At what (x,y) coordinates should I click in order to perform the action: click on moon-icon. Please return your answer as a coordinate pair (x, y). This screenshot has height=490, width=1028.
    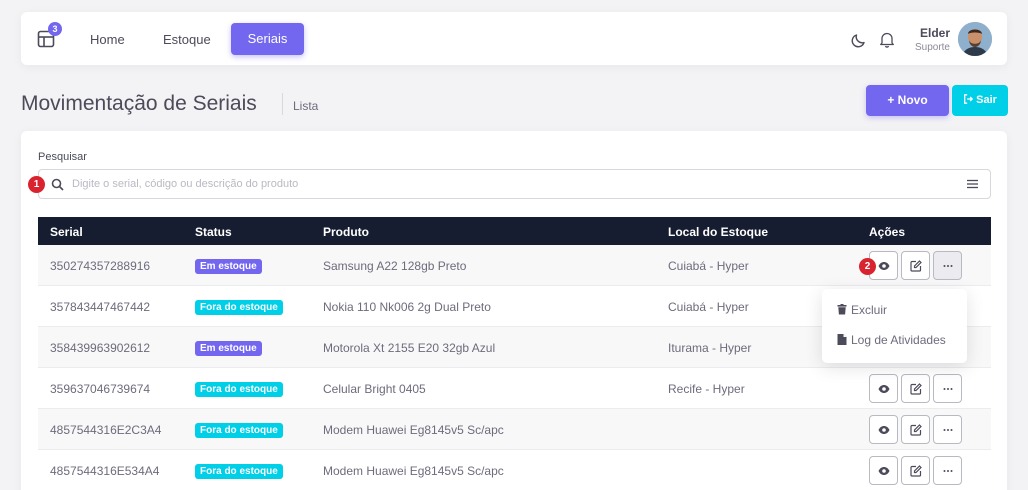
    Looking at the image, I should click on (859, 40).